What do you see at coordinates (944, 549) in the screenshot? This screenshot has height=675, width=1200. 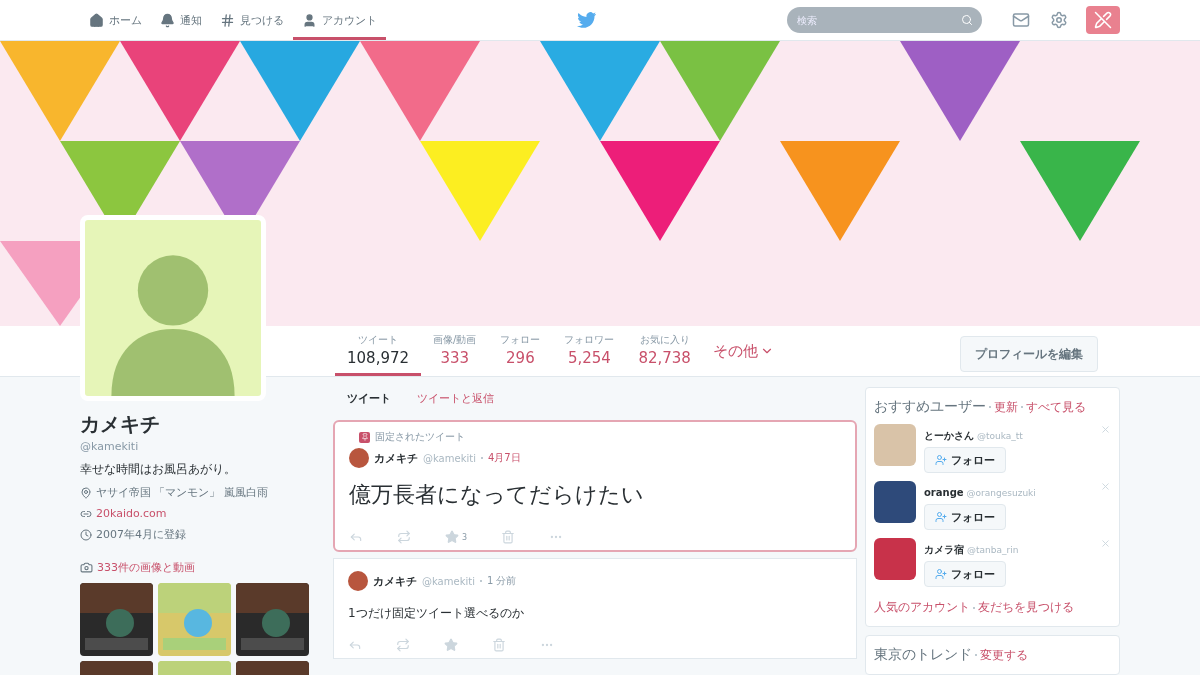 I see `user-name: カメラ宿` at bounding box center [944, 549].